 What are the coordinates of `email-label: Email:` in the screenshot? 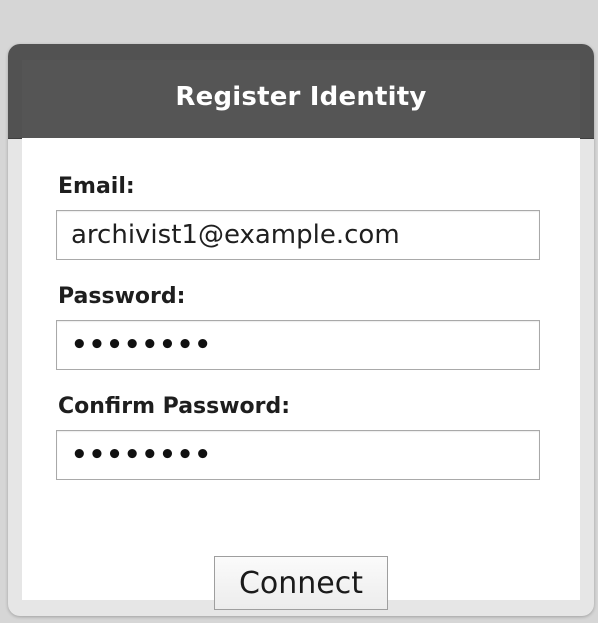 It's located at (96, 186).